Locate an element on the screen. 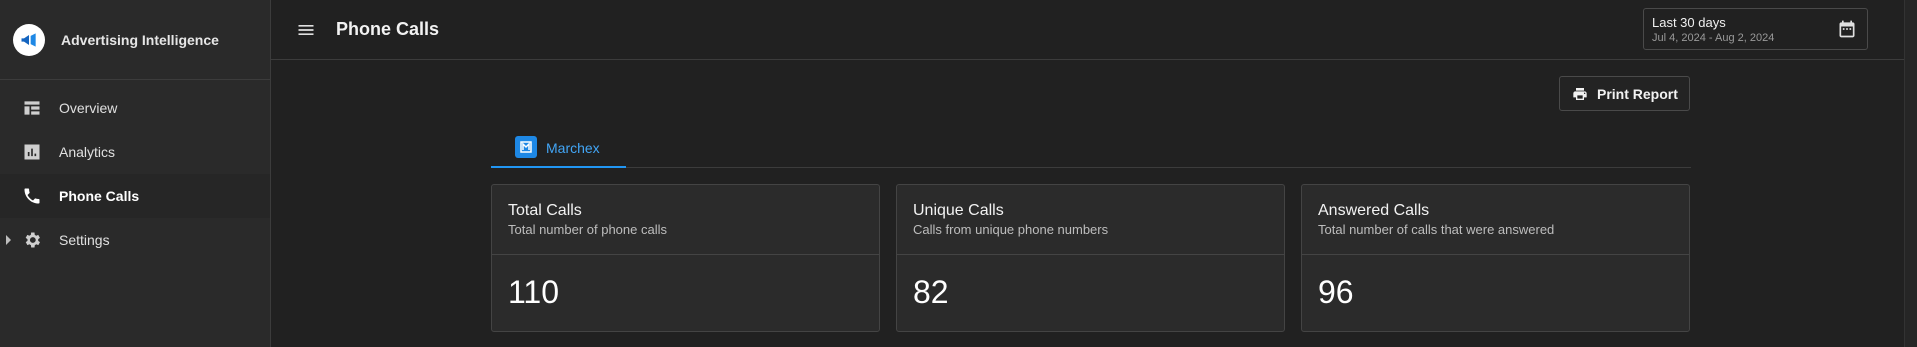  card-value: 110 is located at coordinates (534, 292).